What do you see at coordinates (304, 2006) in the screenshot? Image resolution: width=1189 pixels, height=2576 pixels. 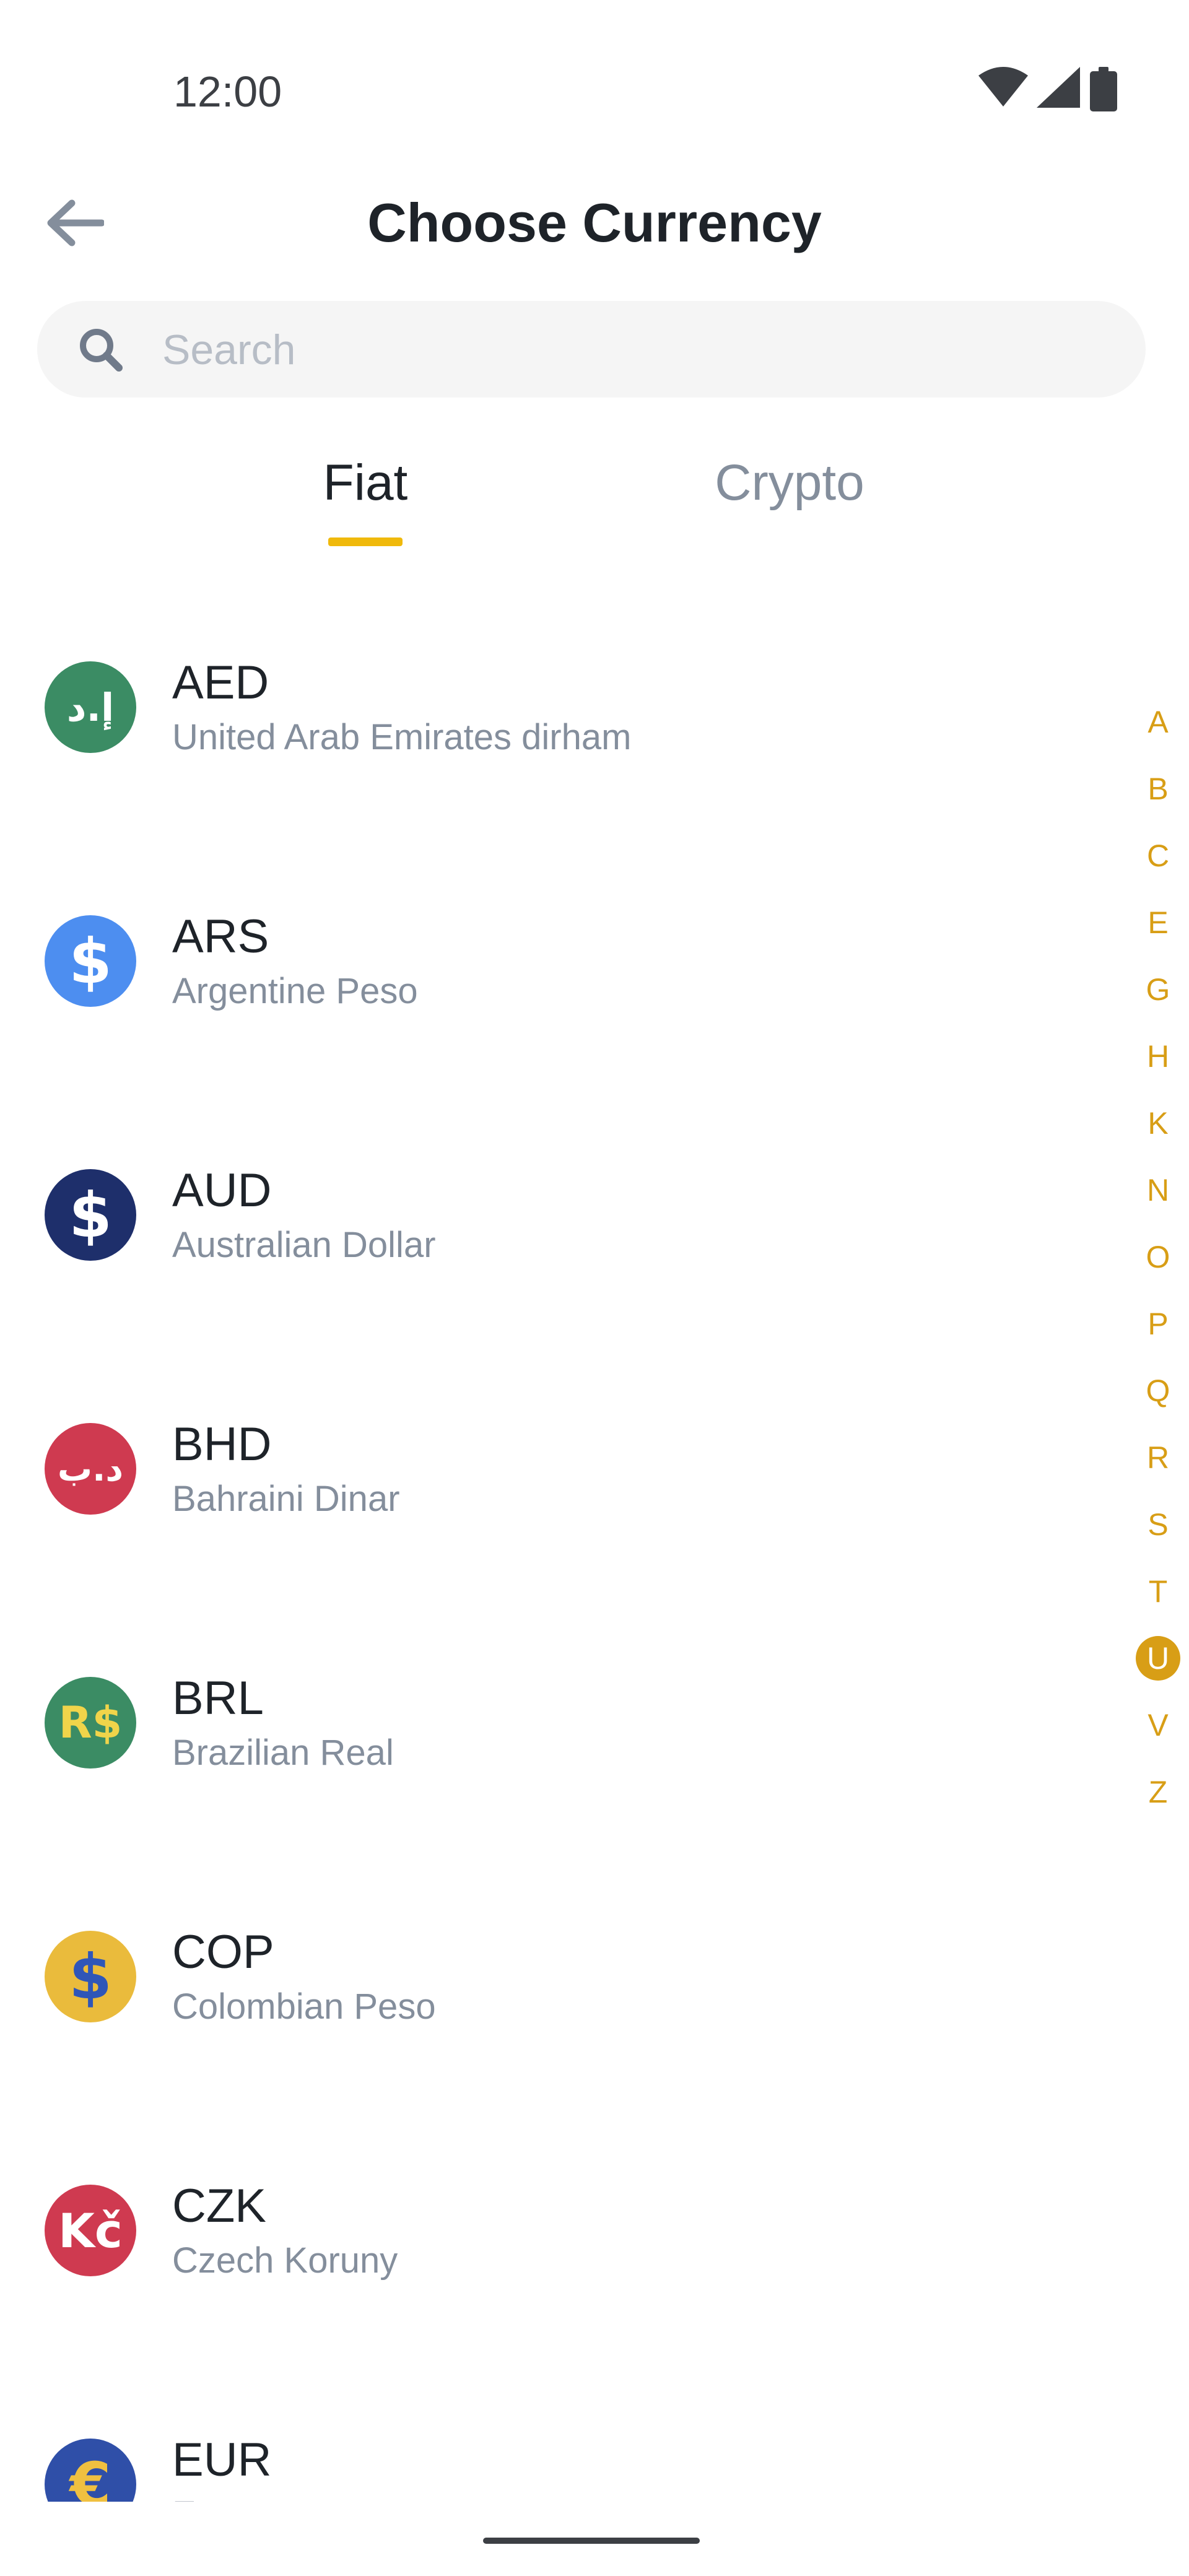 I see `currency-name: Colombian Peso` at bounding box center [304, 2006].